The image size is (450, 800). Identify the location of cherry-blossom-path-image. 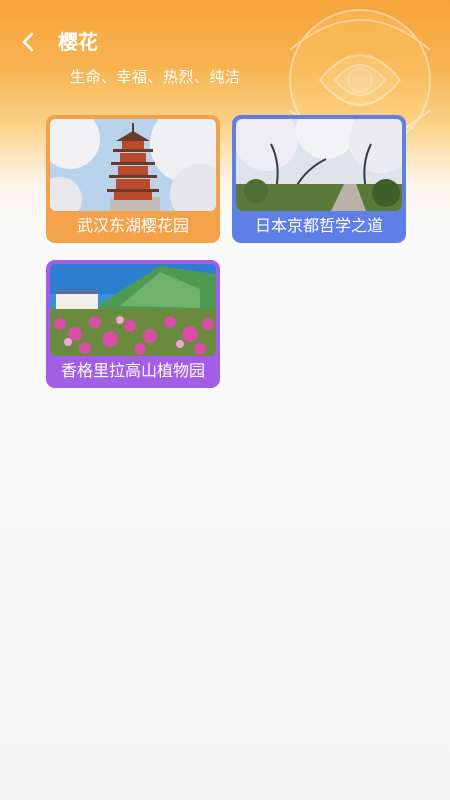
(319, 165).